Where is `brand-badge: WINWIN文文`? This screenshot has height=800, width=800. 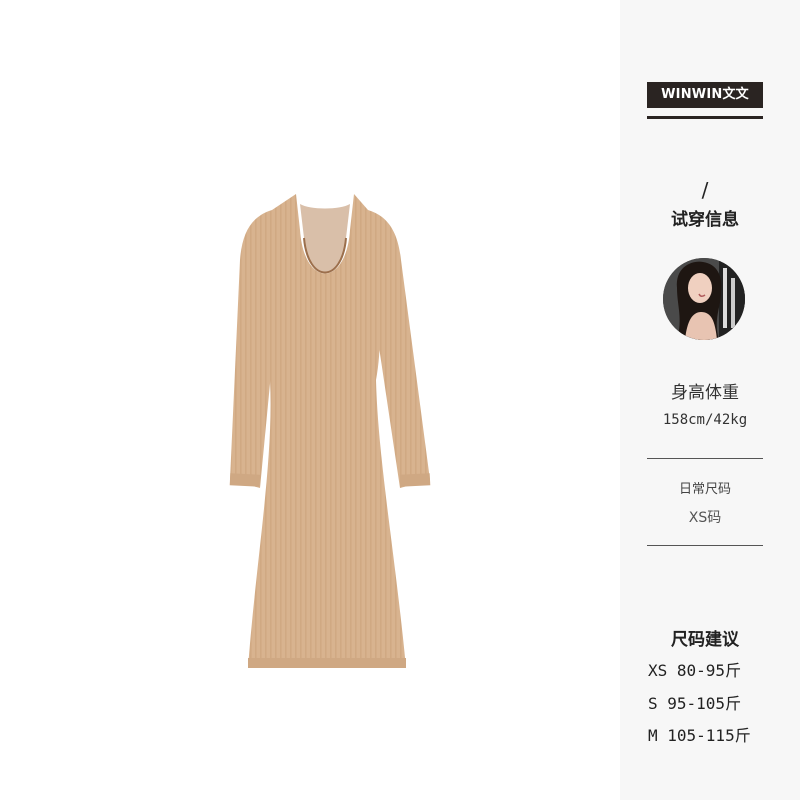 brand-badge: WINWIN文文 is located at coordinates (705, 95).